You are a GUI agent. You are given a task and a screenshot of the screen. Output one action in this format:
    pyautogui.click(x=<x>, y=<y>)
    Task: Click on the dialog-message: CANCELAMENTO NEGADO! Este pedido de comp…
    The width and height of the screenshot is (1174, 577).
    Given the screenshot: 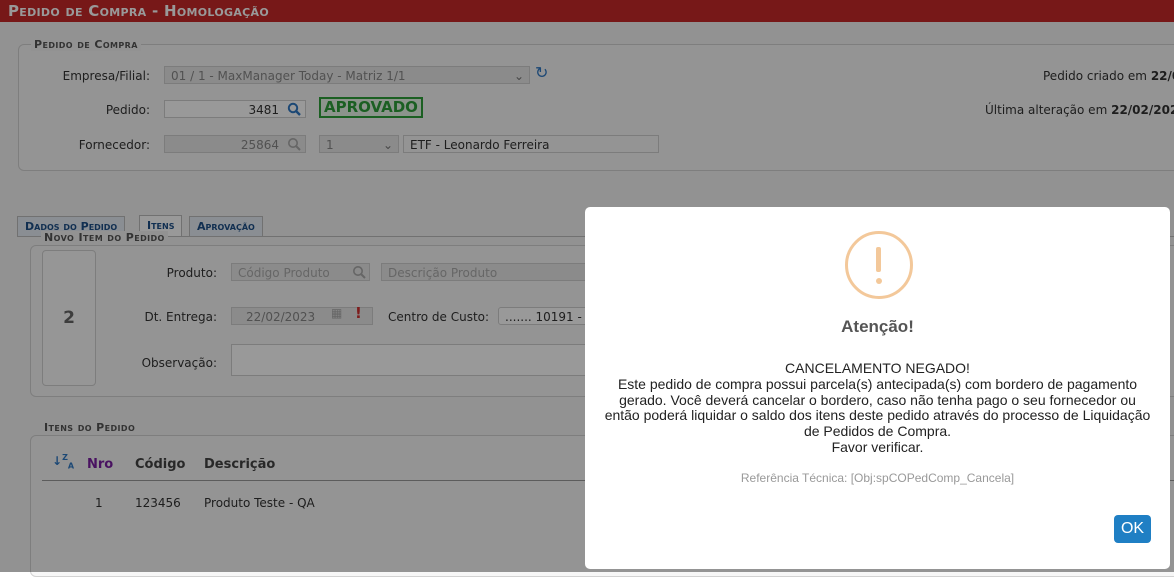 What is the action you would take?
    pyautogui.click(x=877, y=407)
    